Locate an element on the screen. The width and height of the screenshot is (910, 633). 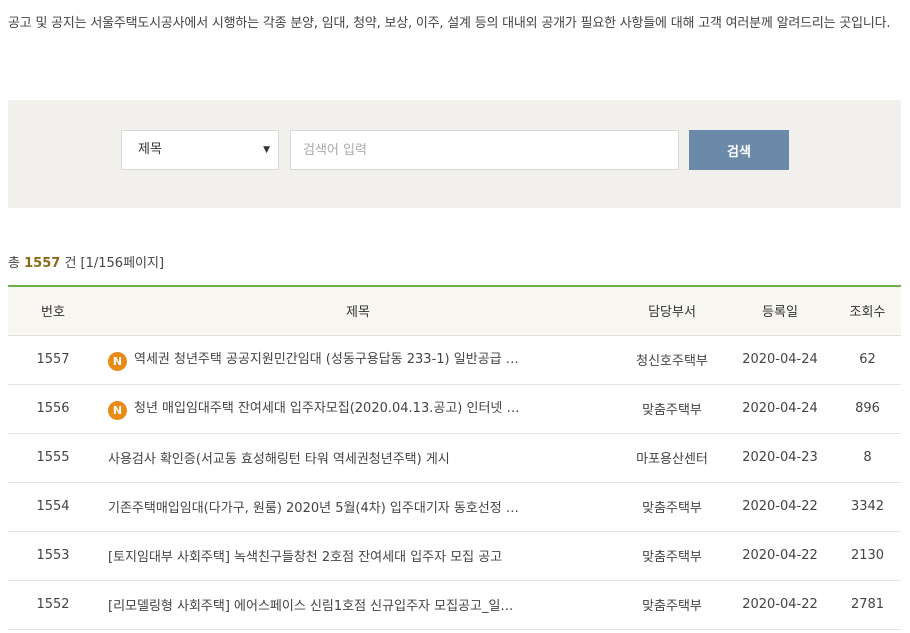
row-title-cell: [토지임대부 사회주택] 녹색친구들창천 2호점 잔여세대 입주자 모집 공고 is located at coordinates (358, 556).